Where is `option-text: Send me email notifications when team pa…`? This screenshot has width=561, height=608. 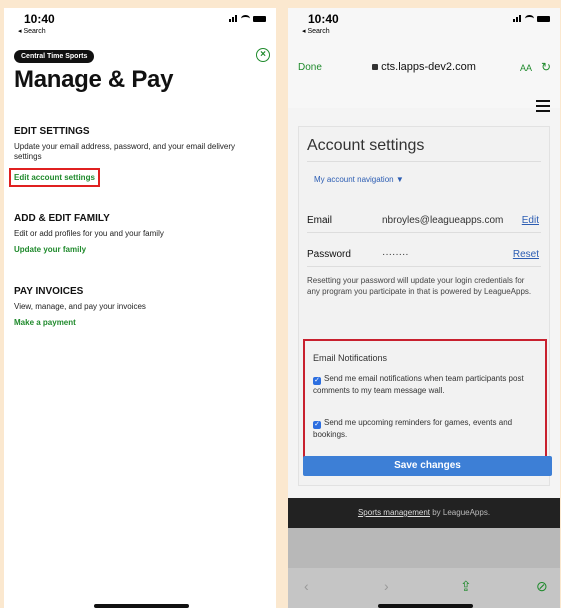 option-text: Send me email notifications when team pa… is located at coordinates (418, 384).